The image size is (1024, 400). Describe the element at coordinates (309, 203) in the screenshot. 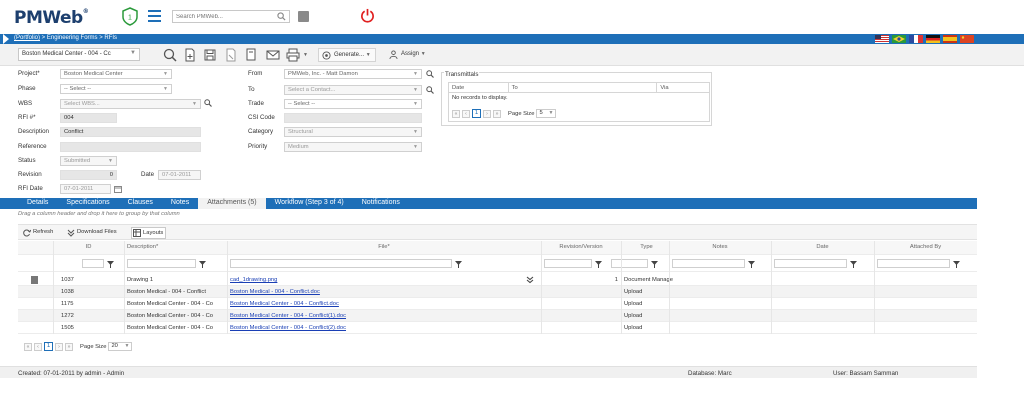

I see `tab-workflow: Workflow (Step 3 of 4)` at that location.